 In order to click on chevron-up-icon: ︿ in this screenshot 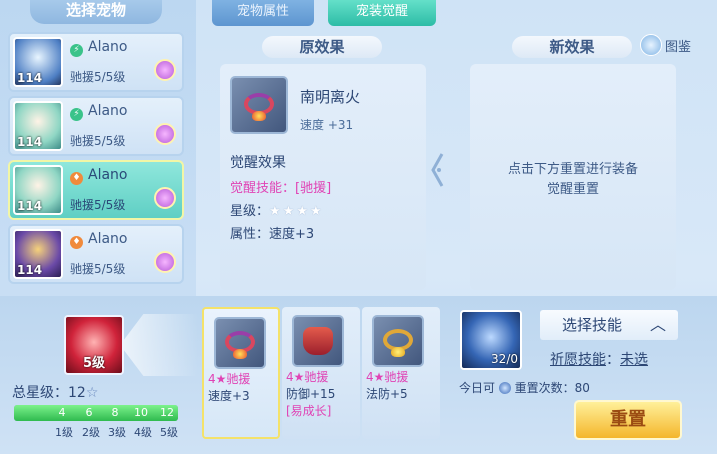, I will do `click(657, 324)`.